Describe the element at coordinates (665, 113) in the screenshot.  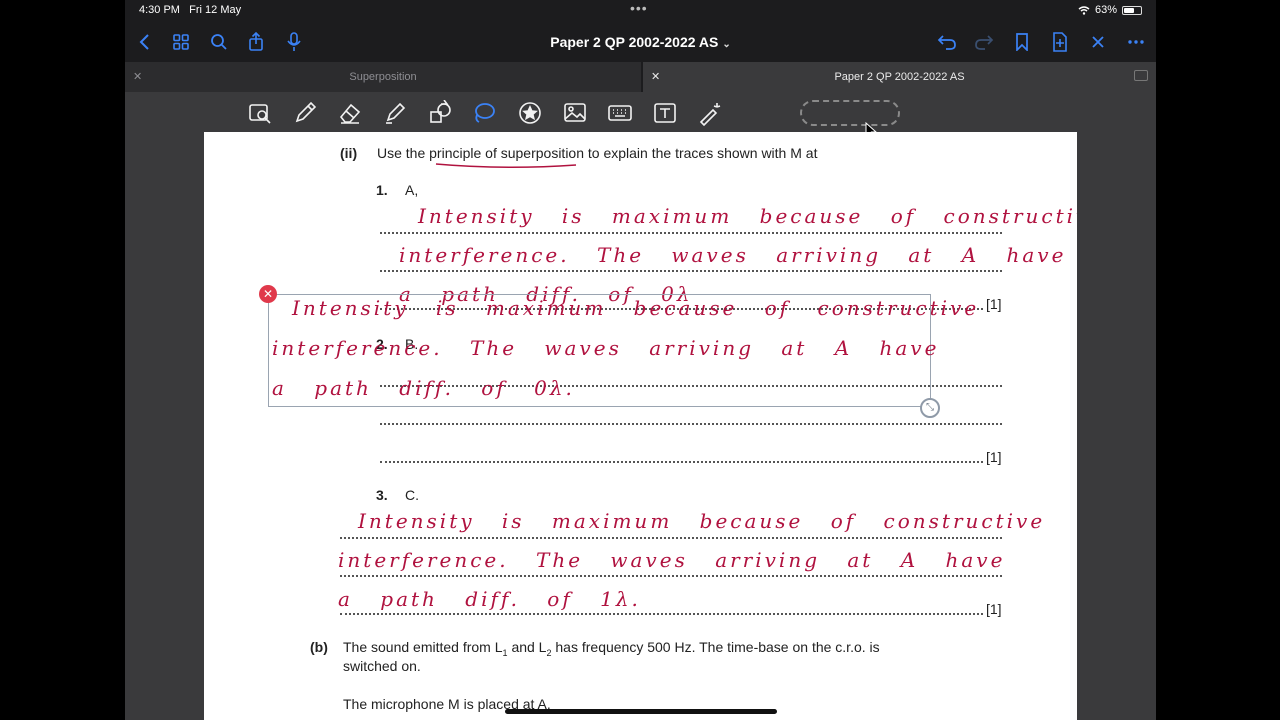
I see `text-box-icon` at that location.